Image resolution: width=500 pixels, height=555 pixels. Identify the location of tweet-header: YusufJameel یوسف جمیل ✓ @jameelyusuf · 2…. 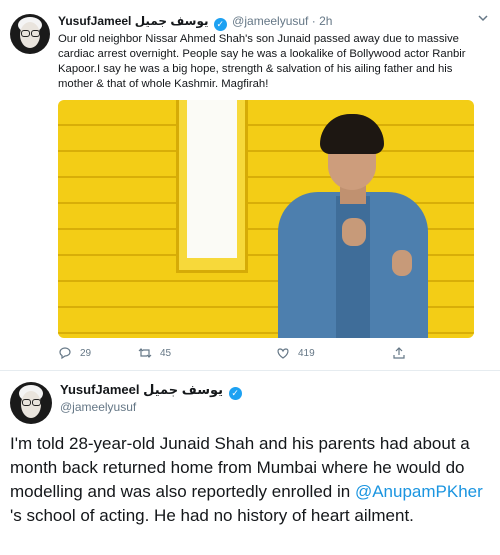
(195, 22).